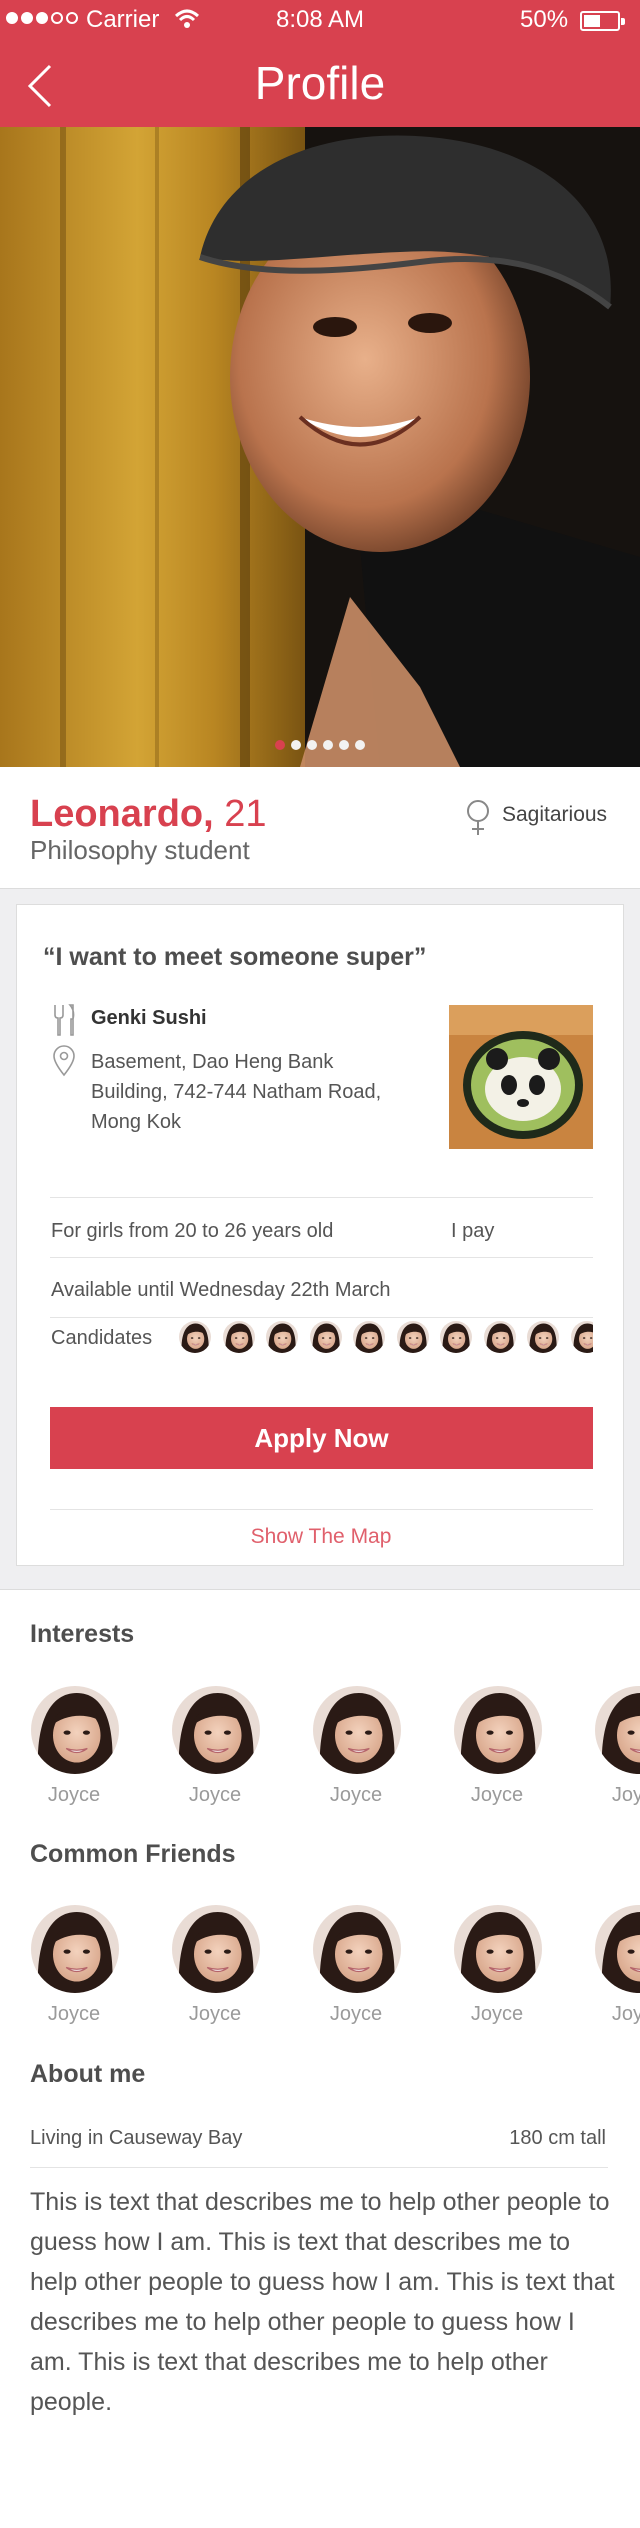  What do you see at coordinates (321, 1537) in the screenshot?
I see `show-map-link: Show The Map` at bounding box center [321, 1537].